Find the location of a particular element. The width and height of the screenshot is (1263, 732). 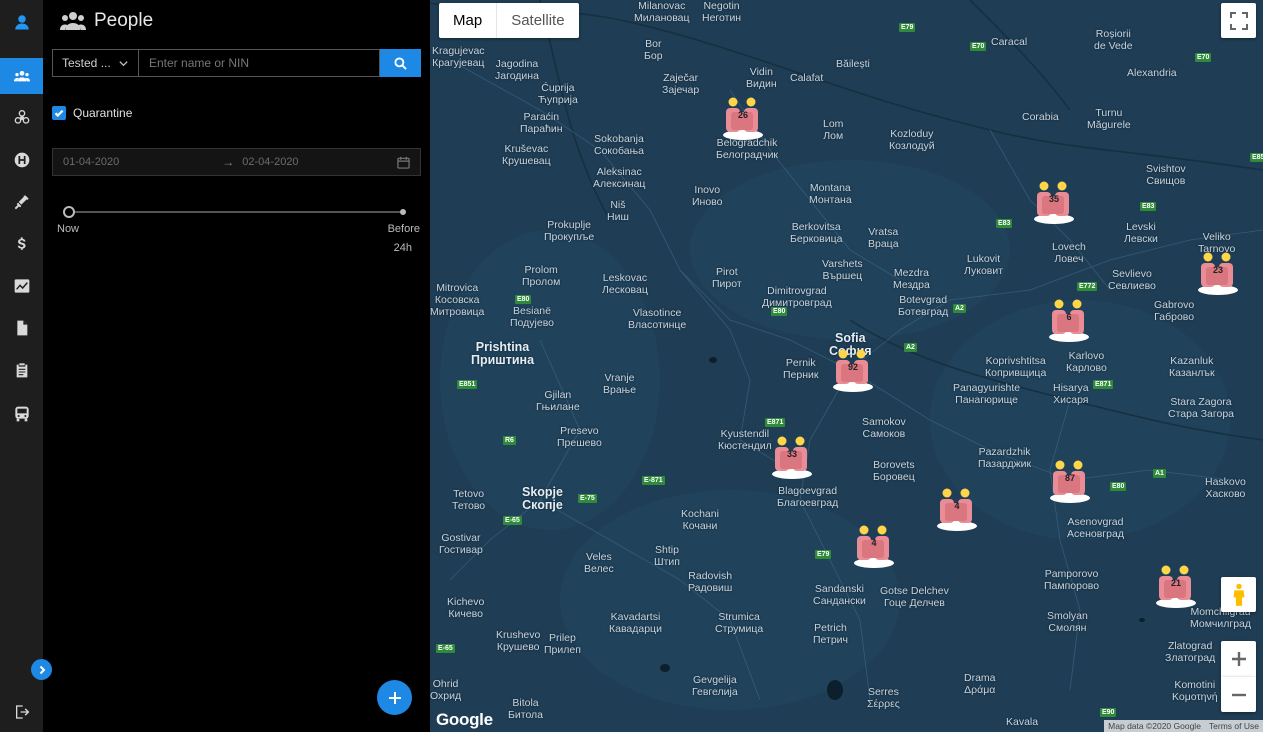

place-label: Presevo Прешево is located at coordinates (579, 437).